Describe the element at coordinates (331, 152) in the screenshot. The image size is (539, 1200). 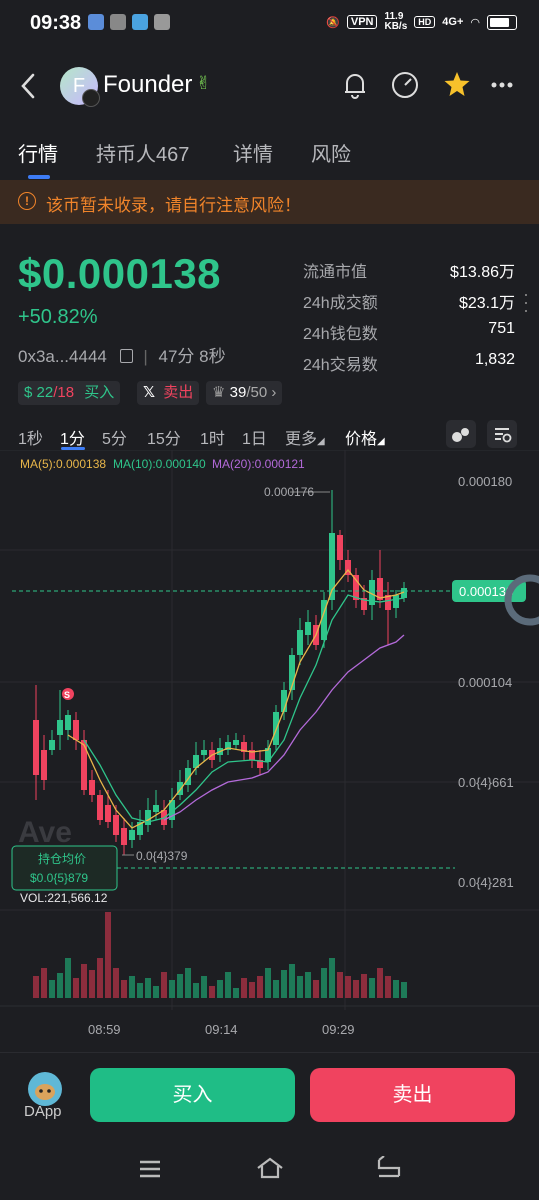
I see `tab-risk: 风险` at that location.